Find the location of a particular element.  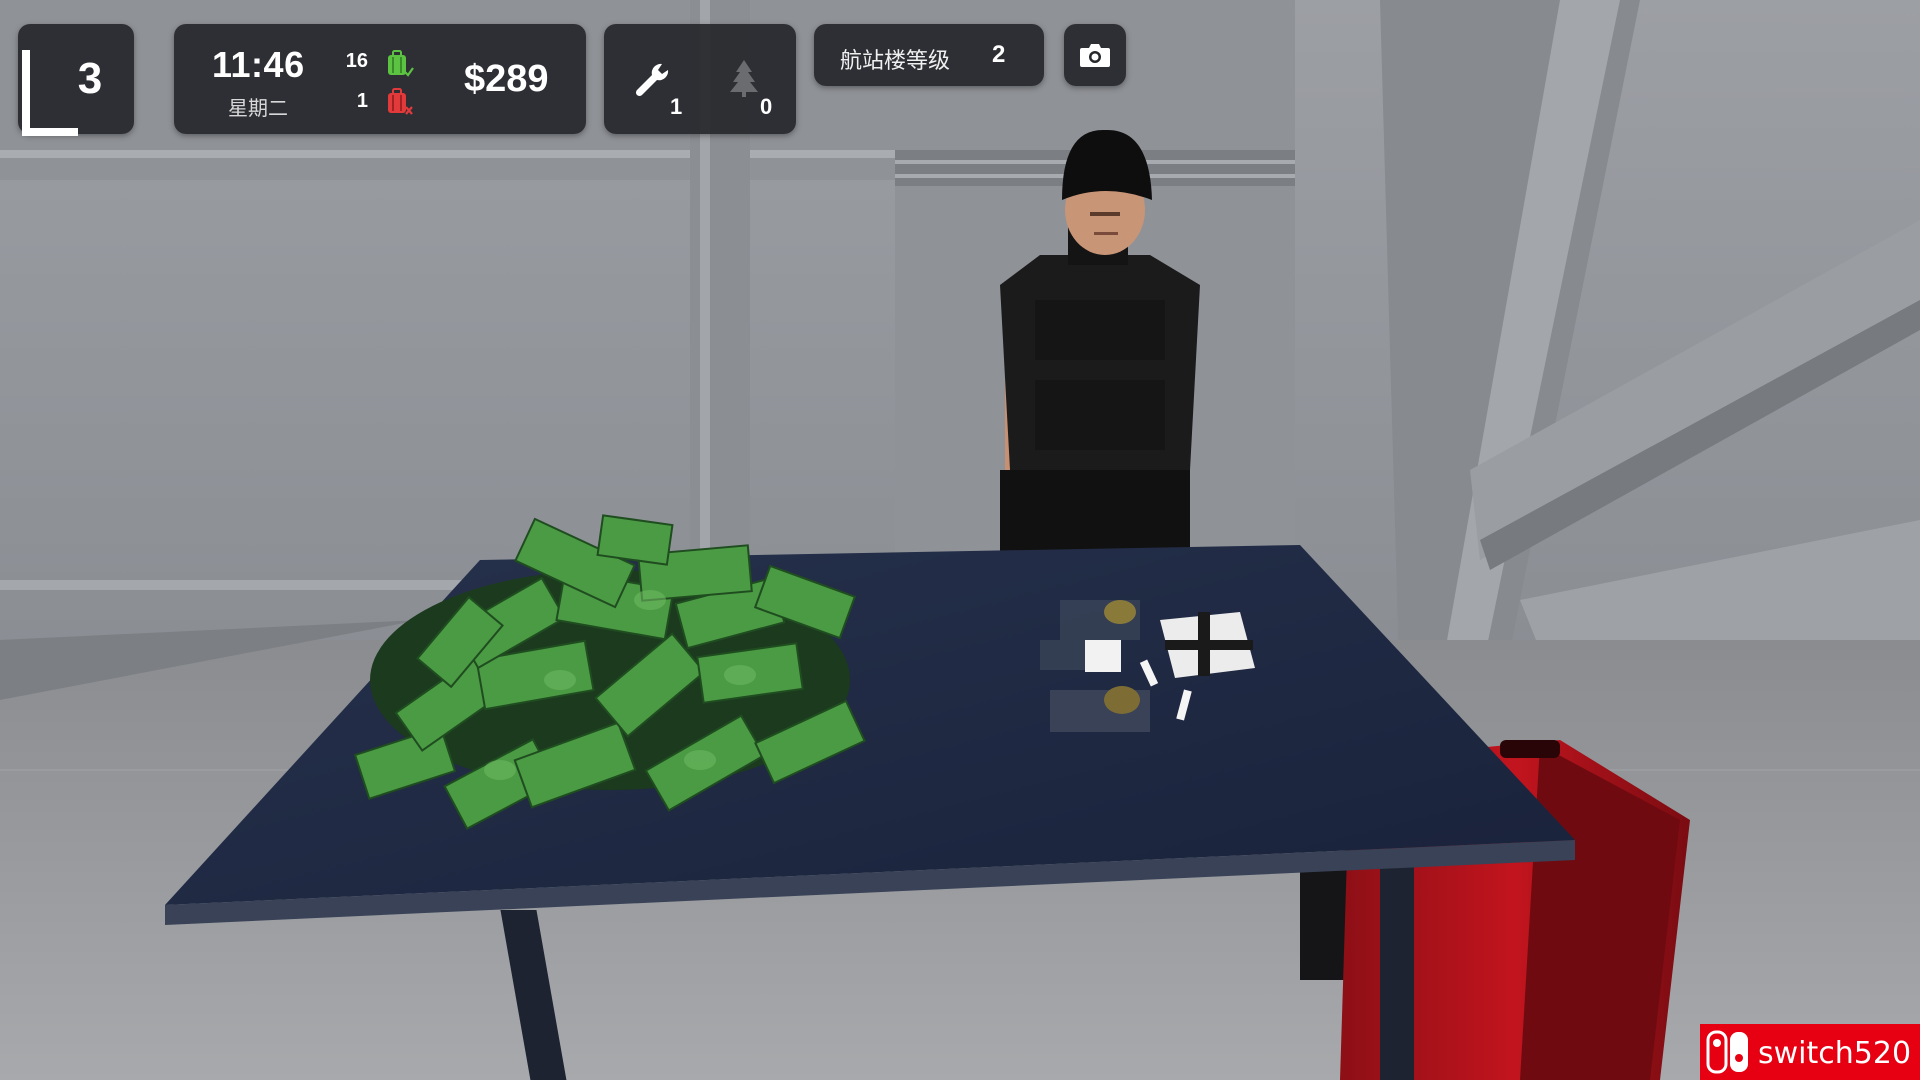

wrench-count: 1 is located at coordinates (676, 106).